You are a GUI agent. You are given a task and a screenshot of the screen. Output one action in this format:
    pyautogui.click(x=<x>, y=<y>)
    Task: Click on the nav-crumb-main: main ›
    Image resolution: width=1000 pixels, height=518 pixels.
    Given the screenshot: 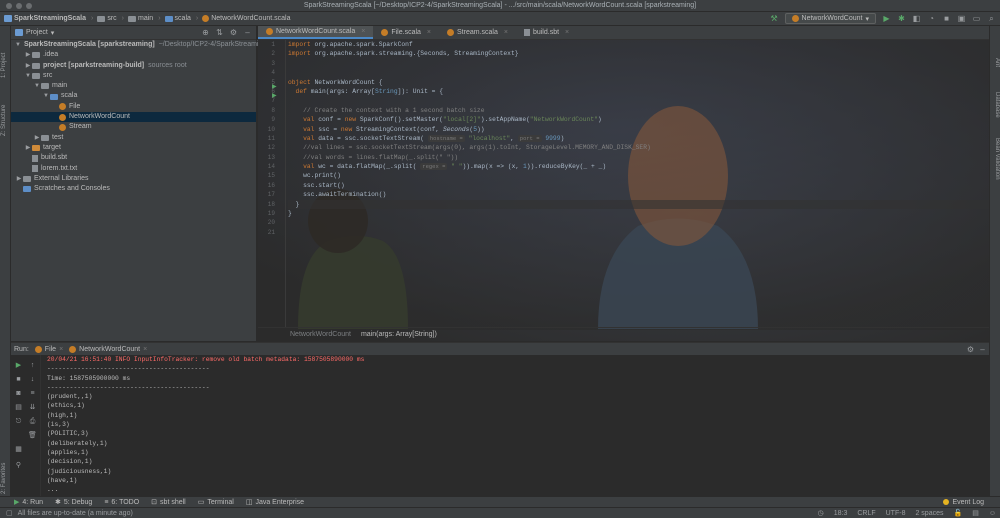 What is the action you would take?
    pyautogui.click(x=144, y=18)
    